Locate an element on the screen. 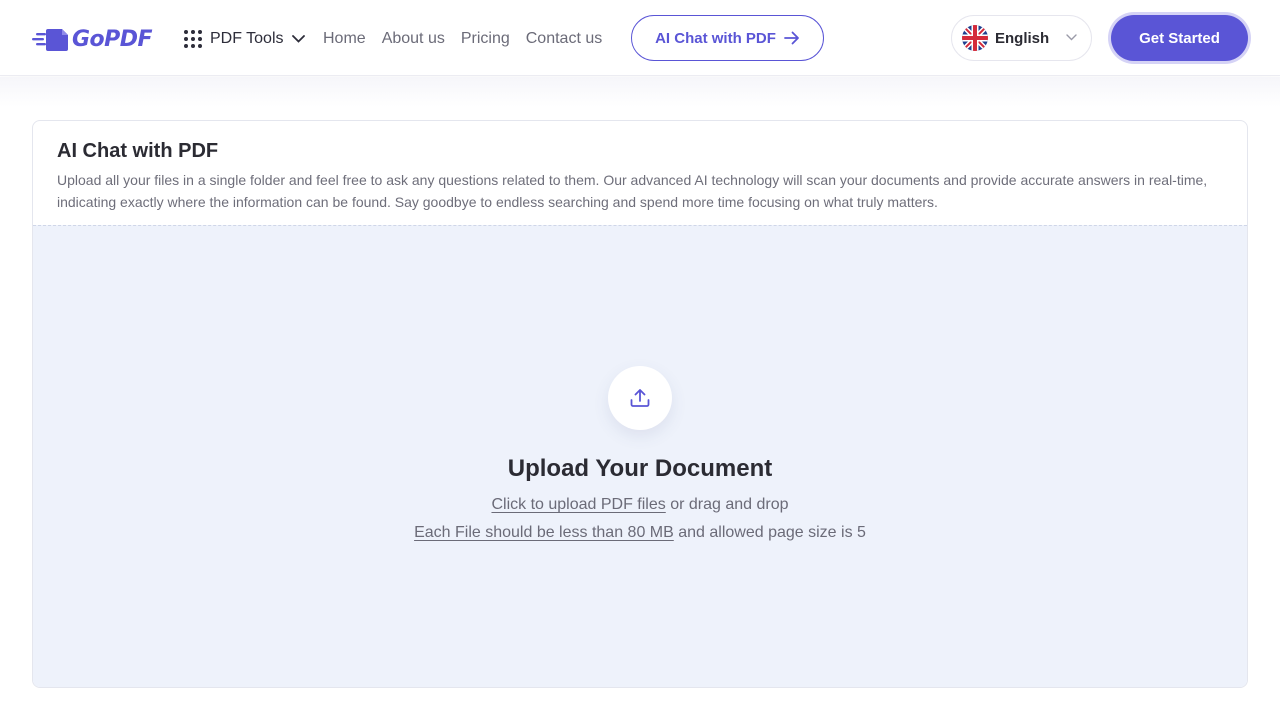 The height and width of the screenshot is (720, 1280). gopdf-logo: GoPDF is located at coordinates (92, 39).